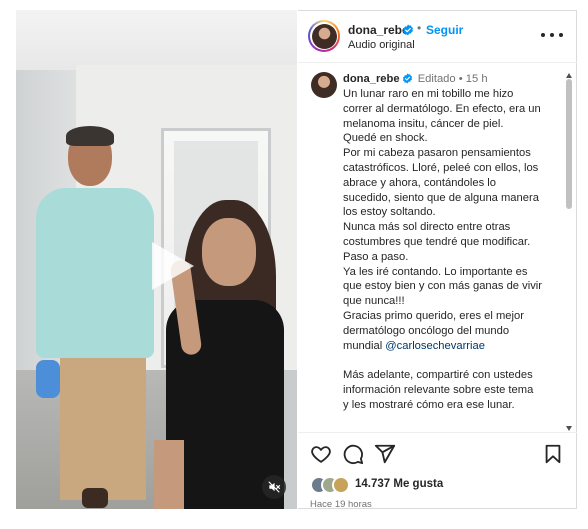 The width and height of the screenshot is (588, 529). What do you see at coordinates (321, 454) in the screenshot?
I see `heart-icon` at bounding box center [321, 454].